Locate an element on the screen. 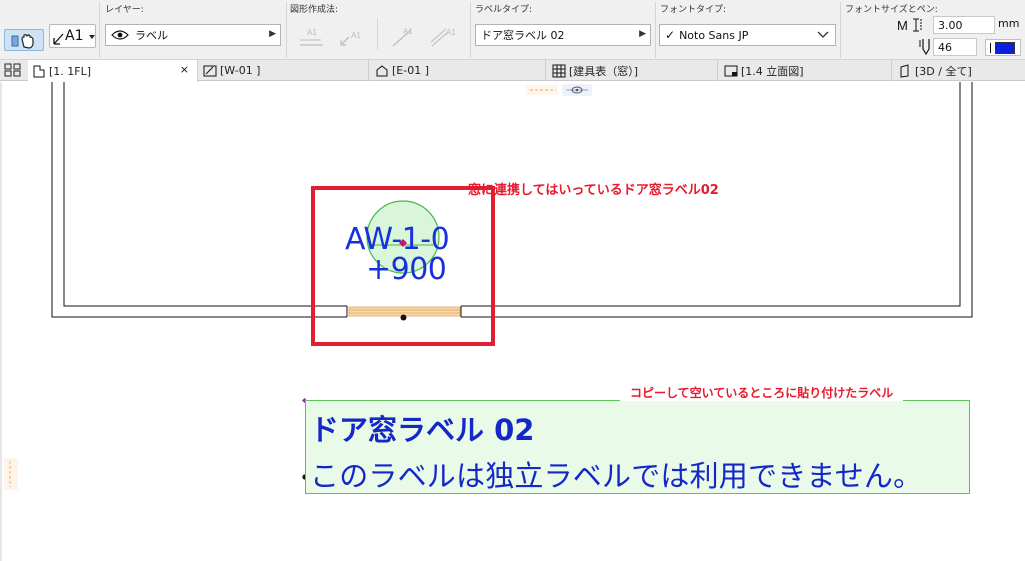 The height and width of the screenshot is (561, 1025). grid-view-icon is located at coordinates (12, 70).